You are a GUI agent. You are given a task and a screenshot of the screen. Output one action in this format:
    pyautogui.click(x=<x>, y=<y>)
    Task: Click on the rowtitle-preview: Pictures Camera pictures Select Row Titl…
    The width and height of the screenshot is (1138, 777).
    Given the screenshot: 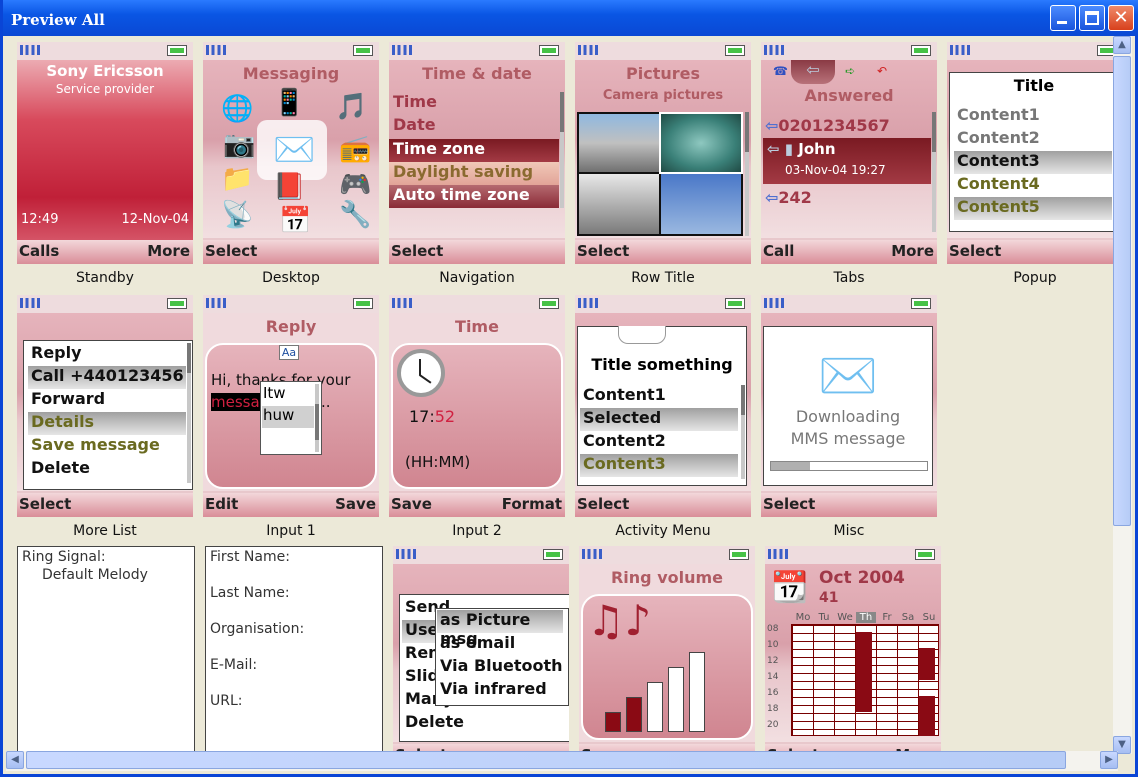 What is the action you would take?
    pyautogui.click(x=663, y=164)
    